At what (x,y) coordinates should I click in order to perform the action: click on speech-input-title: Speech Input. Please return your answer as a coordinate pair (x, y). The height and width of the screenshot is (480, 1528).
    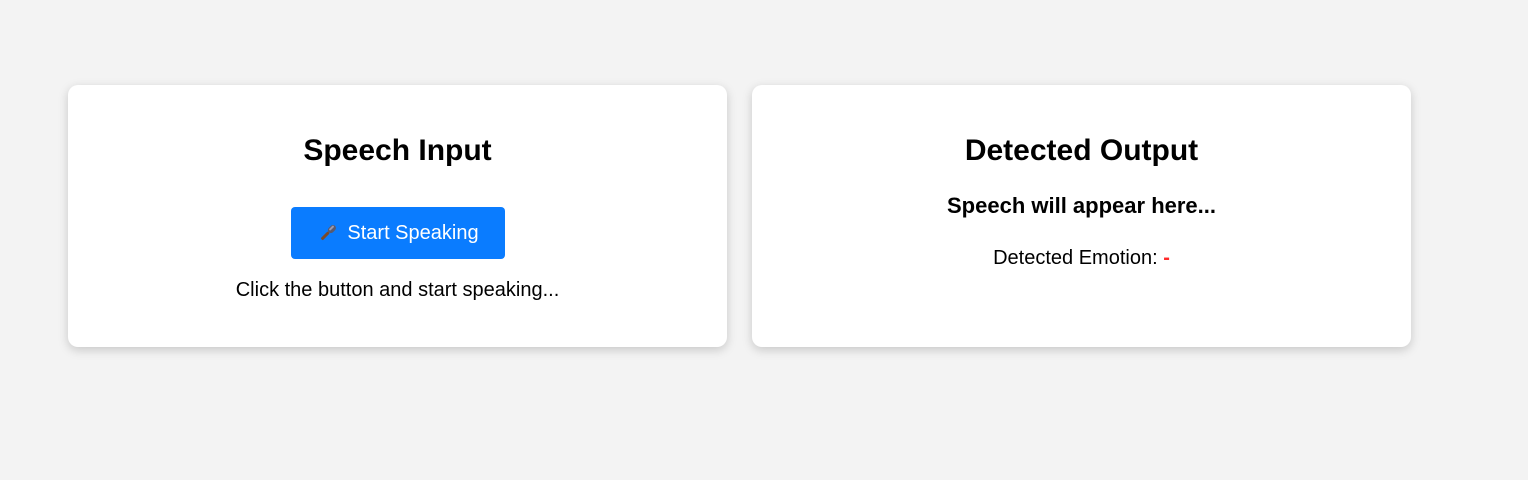
    Looking at the image, I should click on (397, 150).